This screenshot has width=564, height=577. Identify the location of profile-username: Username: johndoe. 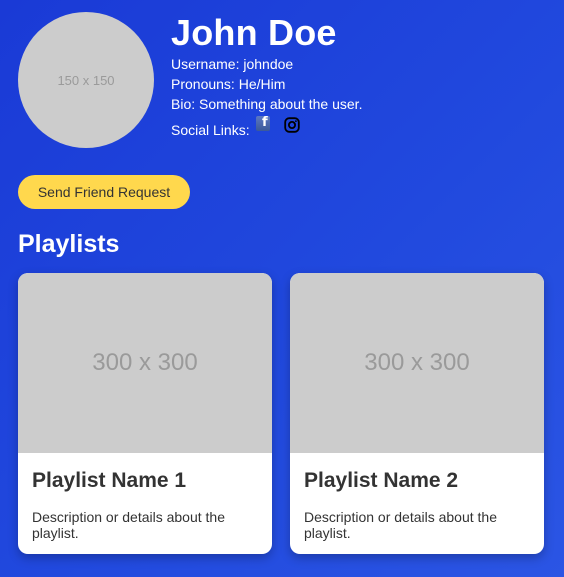
(232, 64).